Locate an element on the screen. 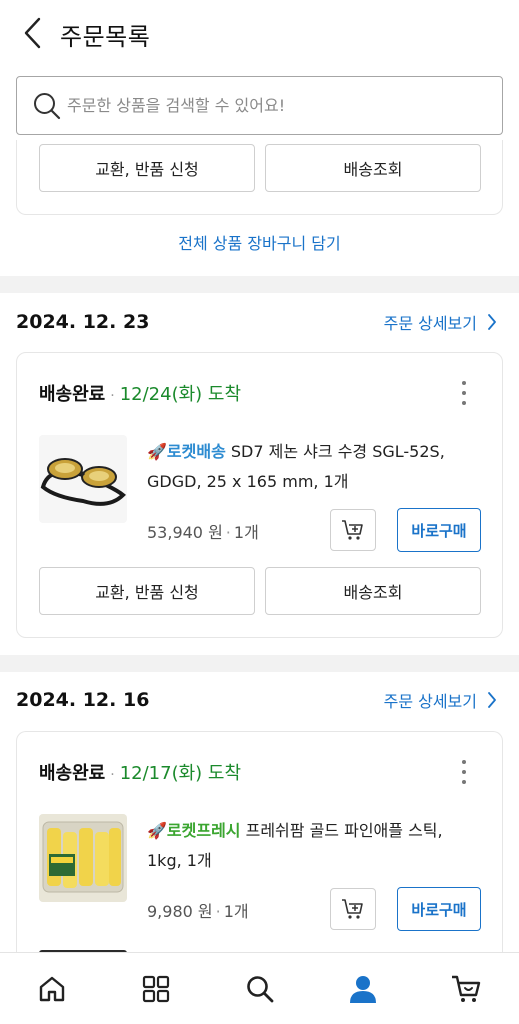 This screenshot has width=519, height=1024. chevron-left-icon is located at coordinates (32, 33).